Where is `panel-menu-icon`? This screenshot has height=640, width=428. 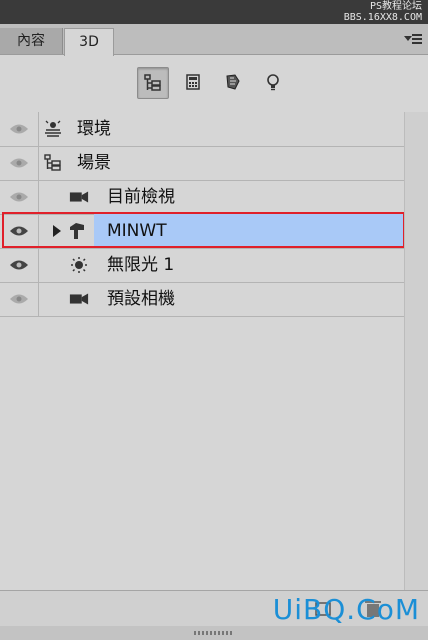
panel-menu-icon is located at coordinates (413, 39).